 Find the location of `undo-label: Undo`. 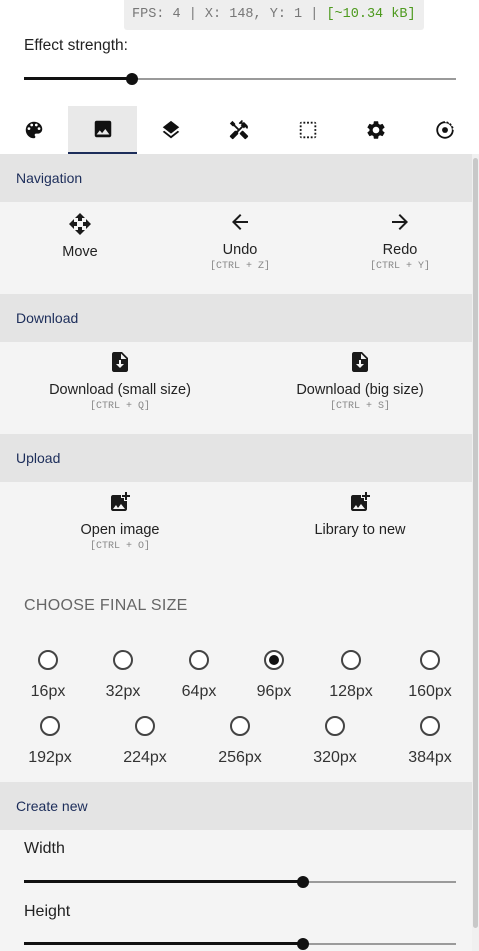

undo-label: Undo is located at coordinates (240, 250).